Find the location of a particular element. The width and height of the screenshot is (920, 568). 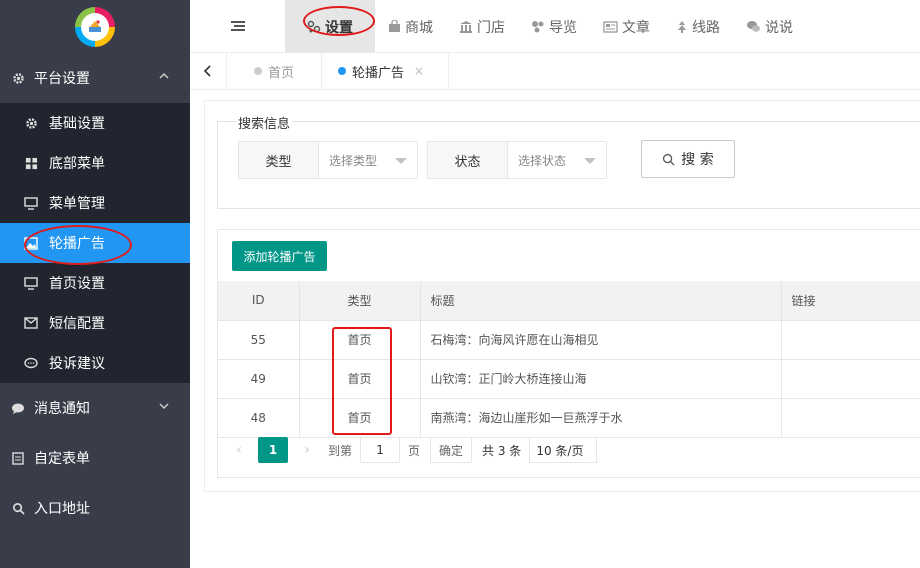

table-row: 55 首页 石梅湾：向海风许愿在山海相见 is located at coordinates (569, 340).